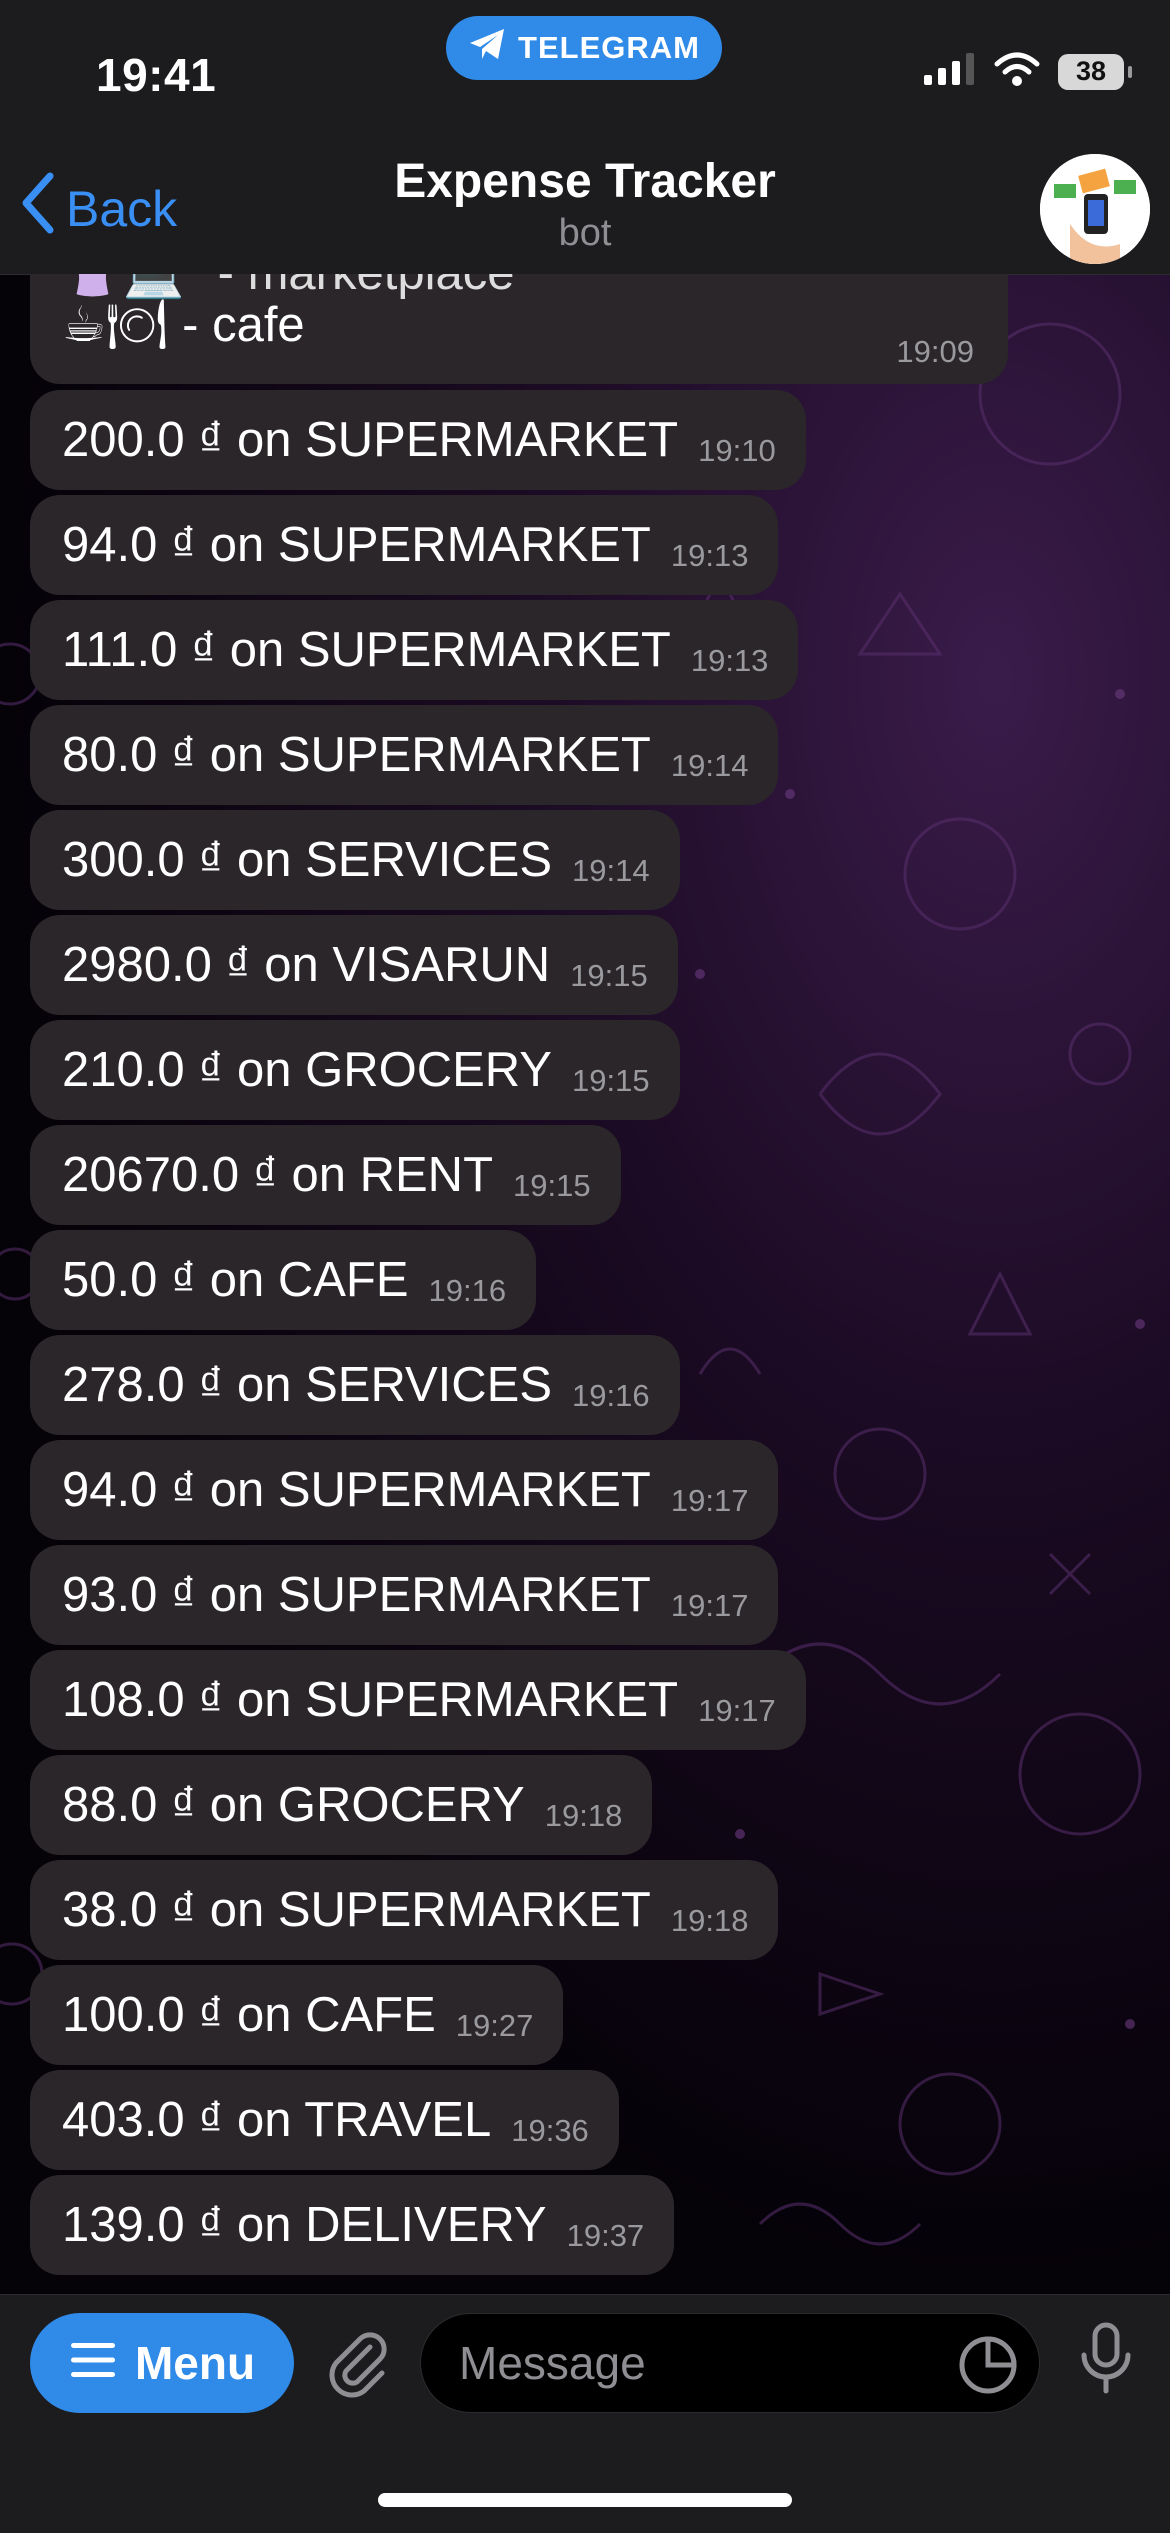 This screenshot has height=2533, width=1170. I want to click on message-text: 80.0 ₫ on SUPERMARKET, so click(356, 755).